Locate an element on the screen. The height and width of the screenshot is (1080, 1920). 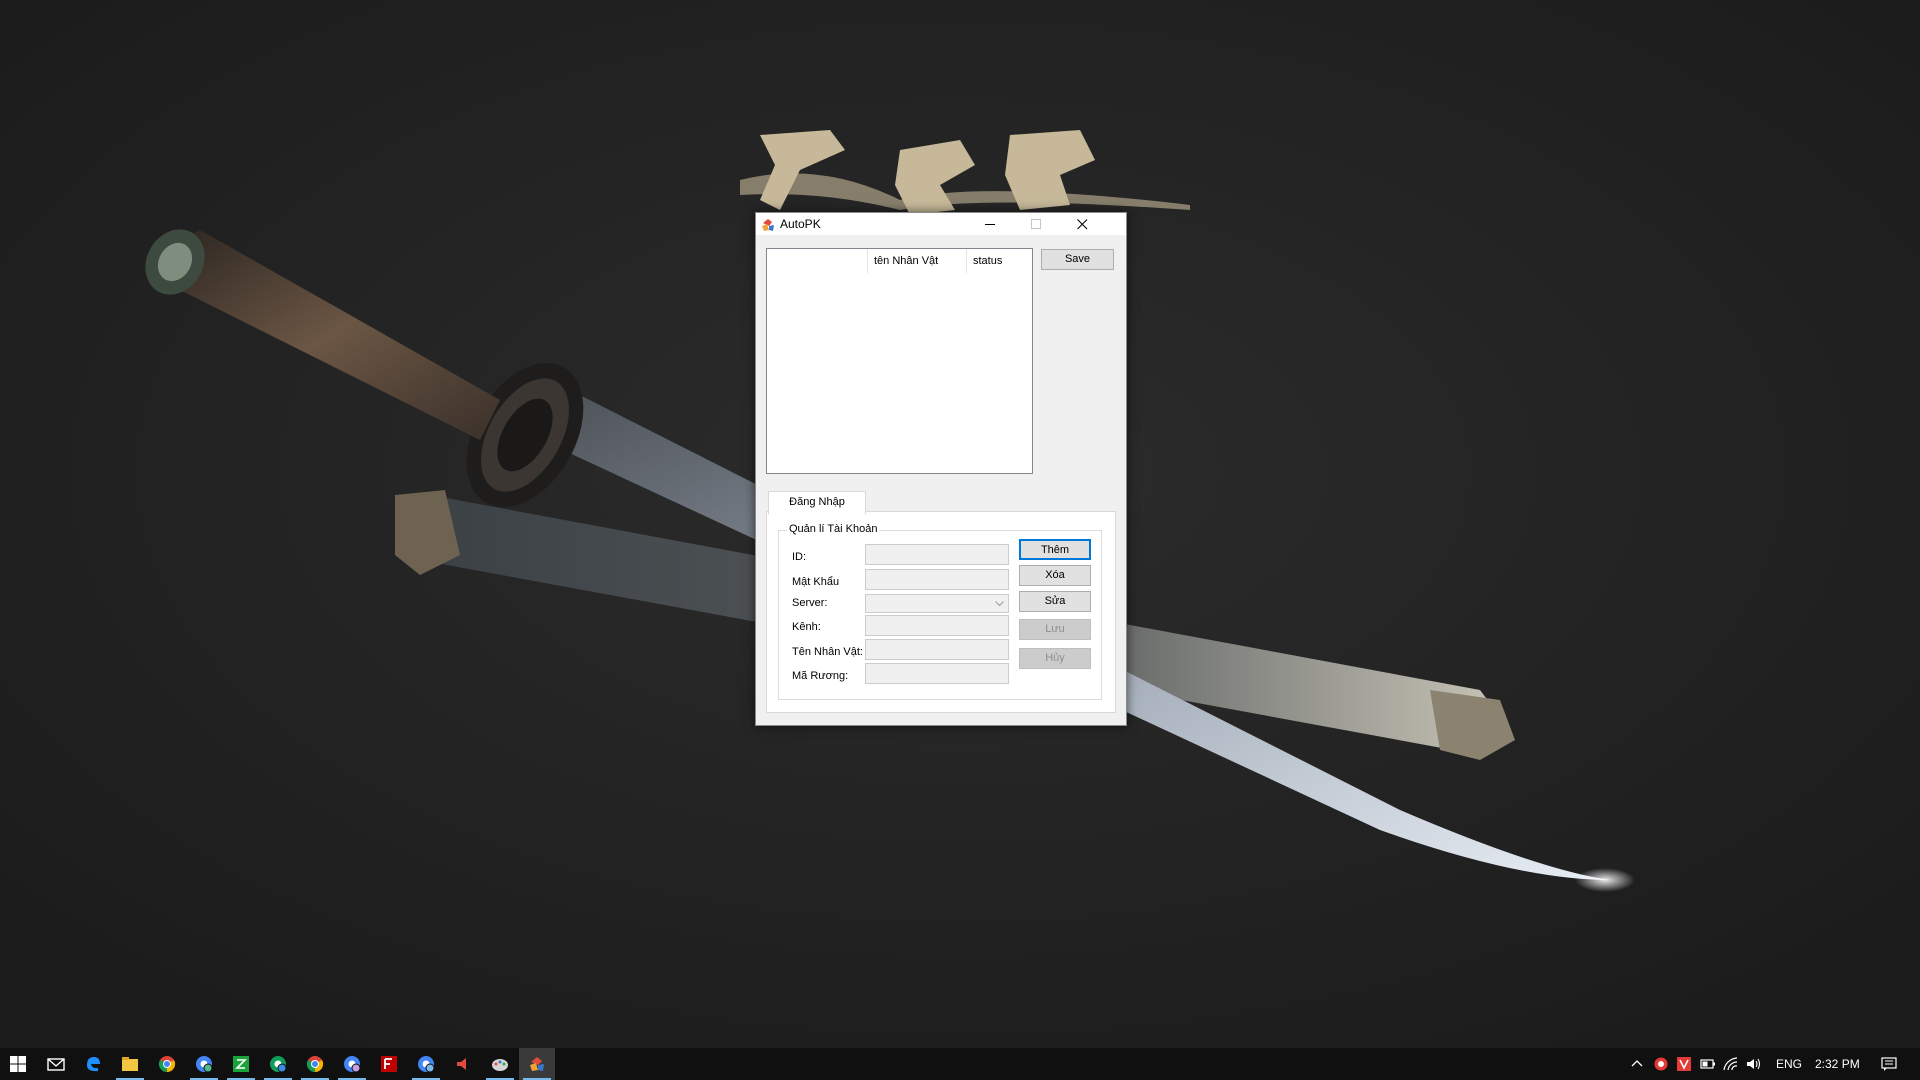
media-app-icon is located at coordinates (461, 1064).